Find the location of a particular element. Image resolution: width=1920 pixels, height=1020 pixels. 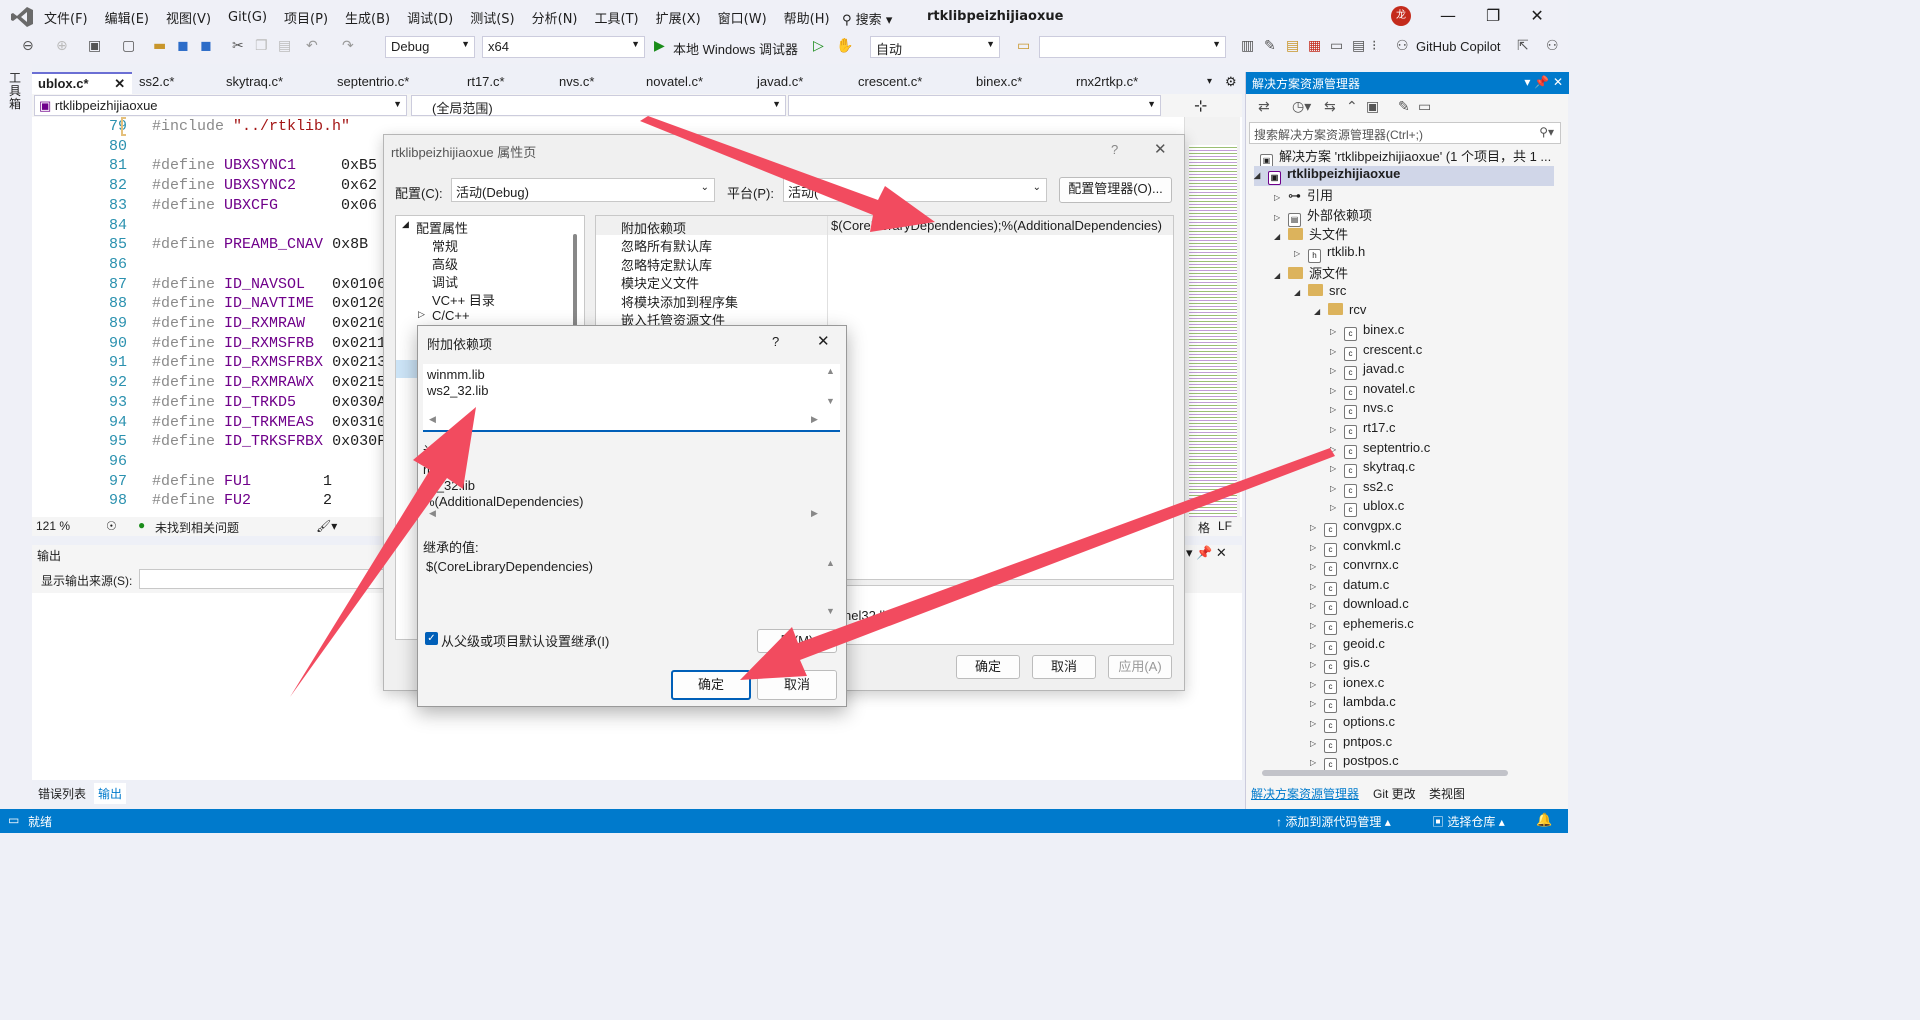

tab-class-view: 类视图 is located at coordinates (1447, 793).